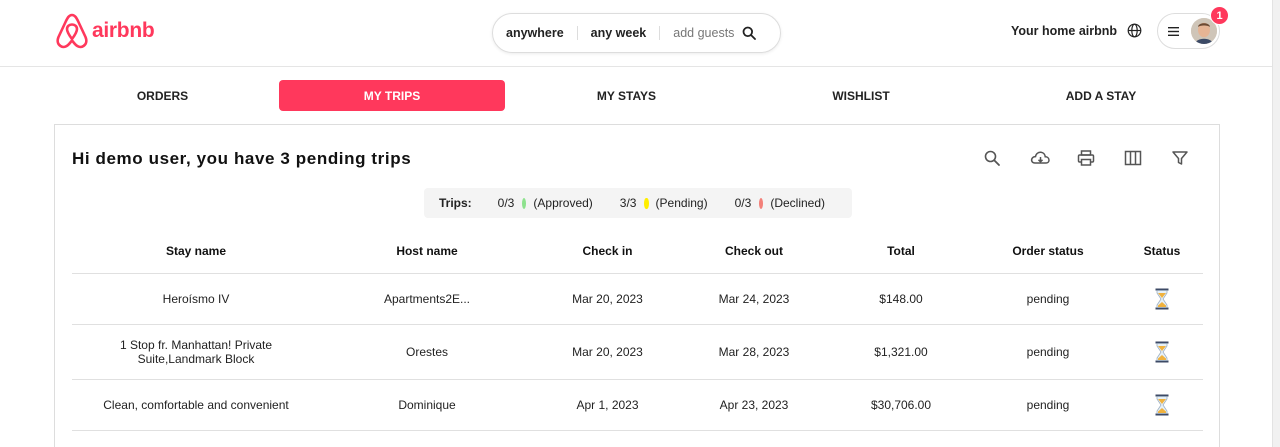 This screenshot has width=1280, height=447. Describe the element at coordinates (162, 95) in the screenshot. I see `tab-orders: ORDERS` at that location.